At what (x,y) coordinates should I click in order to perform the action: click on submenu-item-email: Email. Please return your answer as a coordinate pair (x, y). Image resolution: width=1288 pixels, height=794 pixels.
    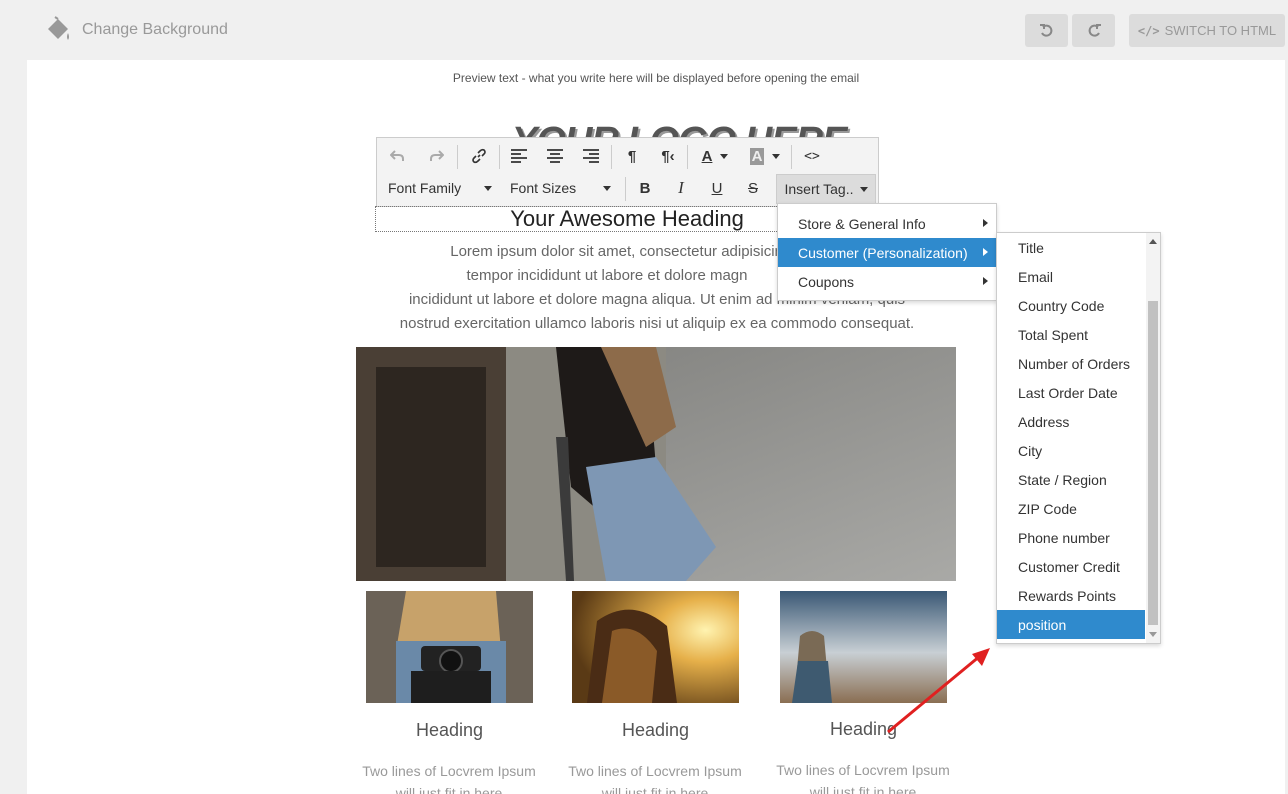
    Looking at the image, I should click on (1071, 276).